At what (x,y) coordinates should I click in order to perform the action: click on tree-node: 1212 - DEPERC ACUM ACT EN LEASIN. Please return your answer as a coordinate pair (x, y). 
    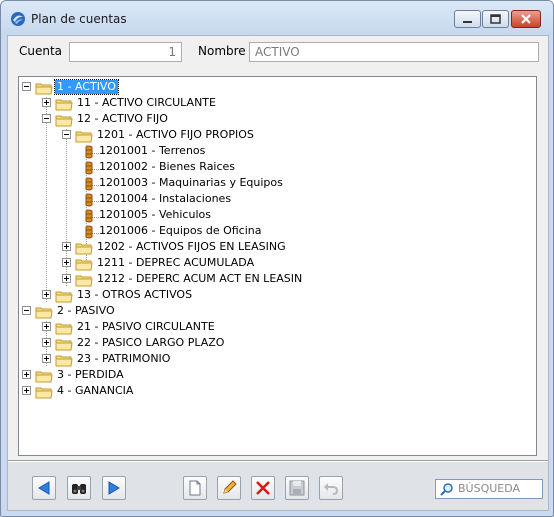
    Looking at the image, I should click on (274, 279).